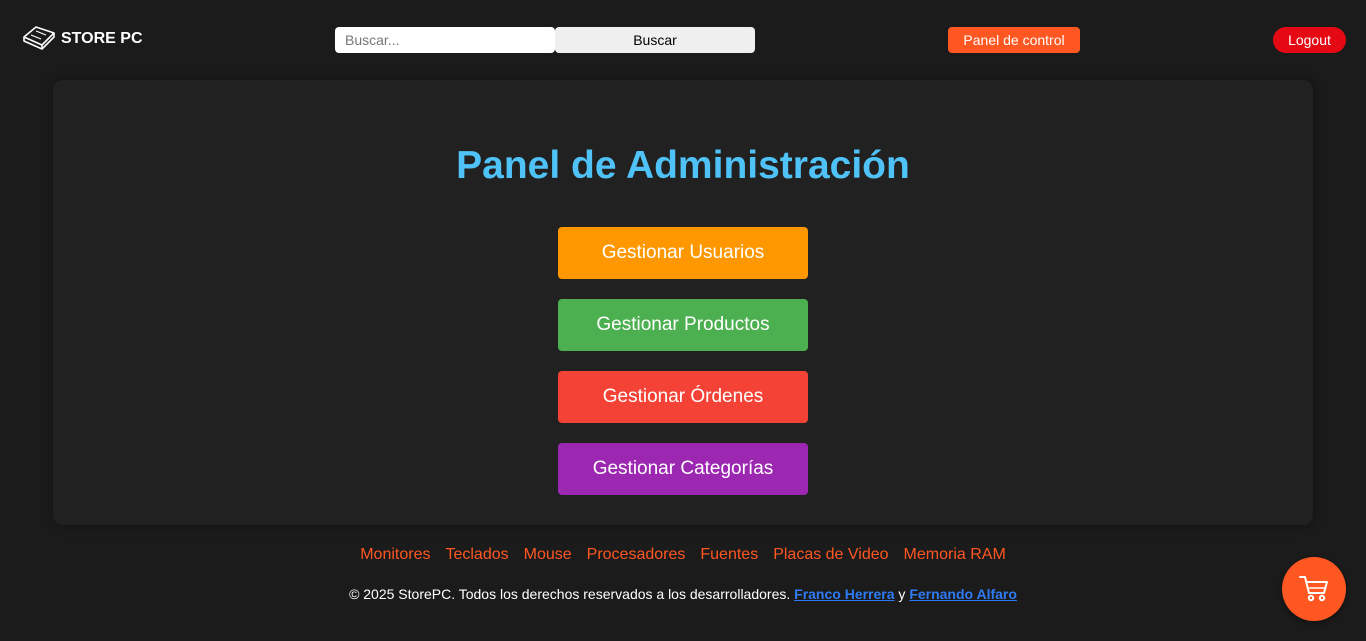  Describe the element at coordinates (683, 253) in the screenshot. I see `manage-users-button: Gestionar Usuarios` at that location.